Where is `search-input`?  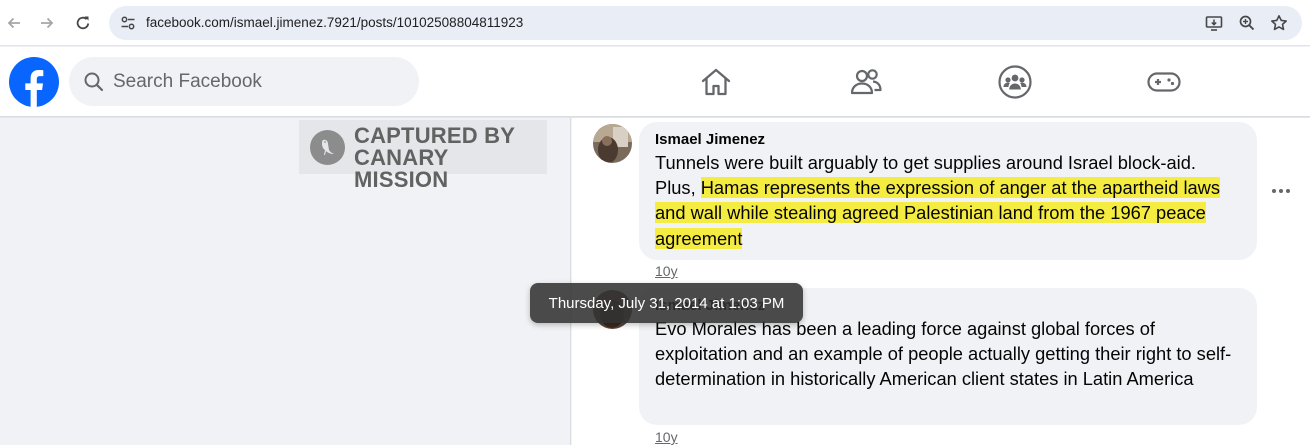
search-input is located at coordinates (258, 81).